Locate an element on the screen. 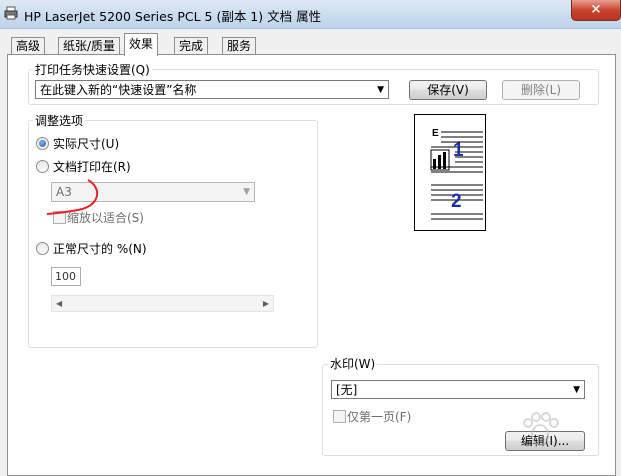  preview-header-letter: E is located at coordinates (435, 133).